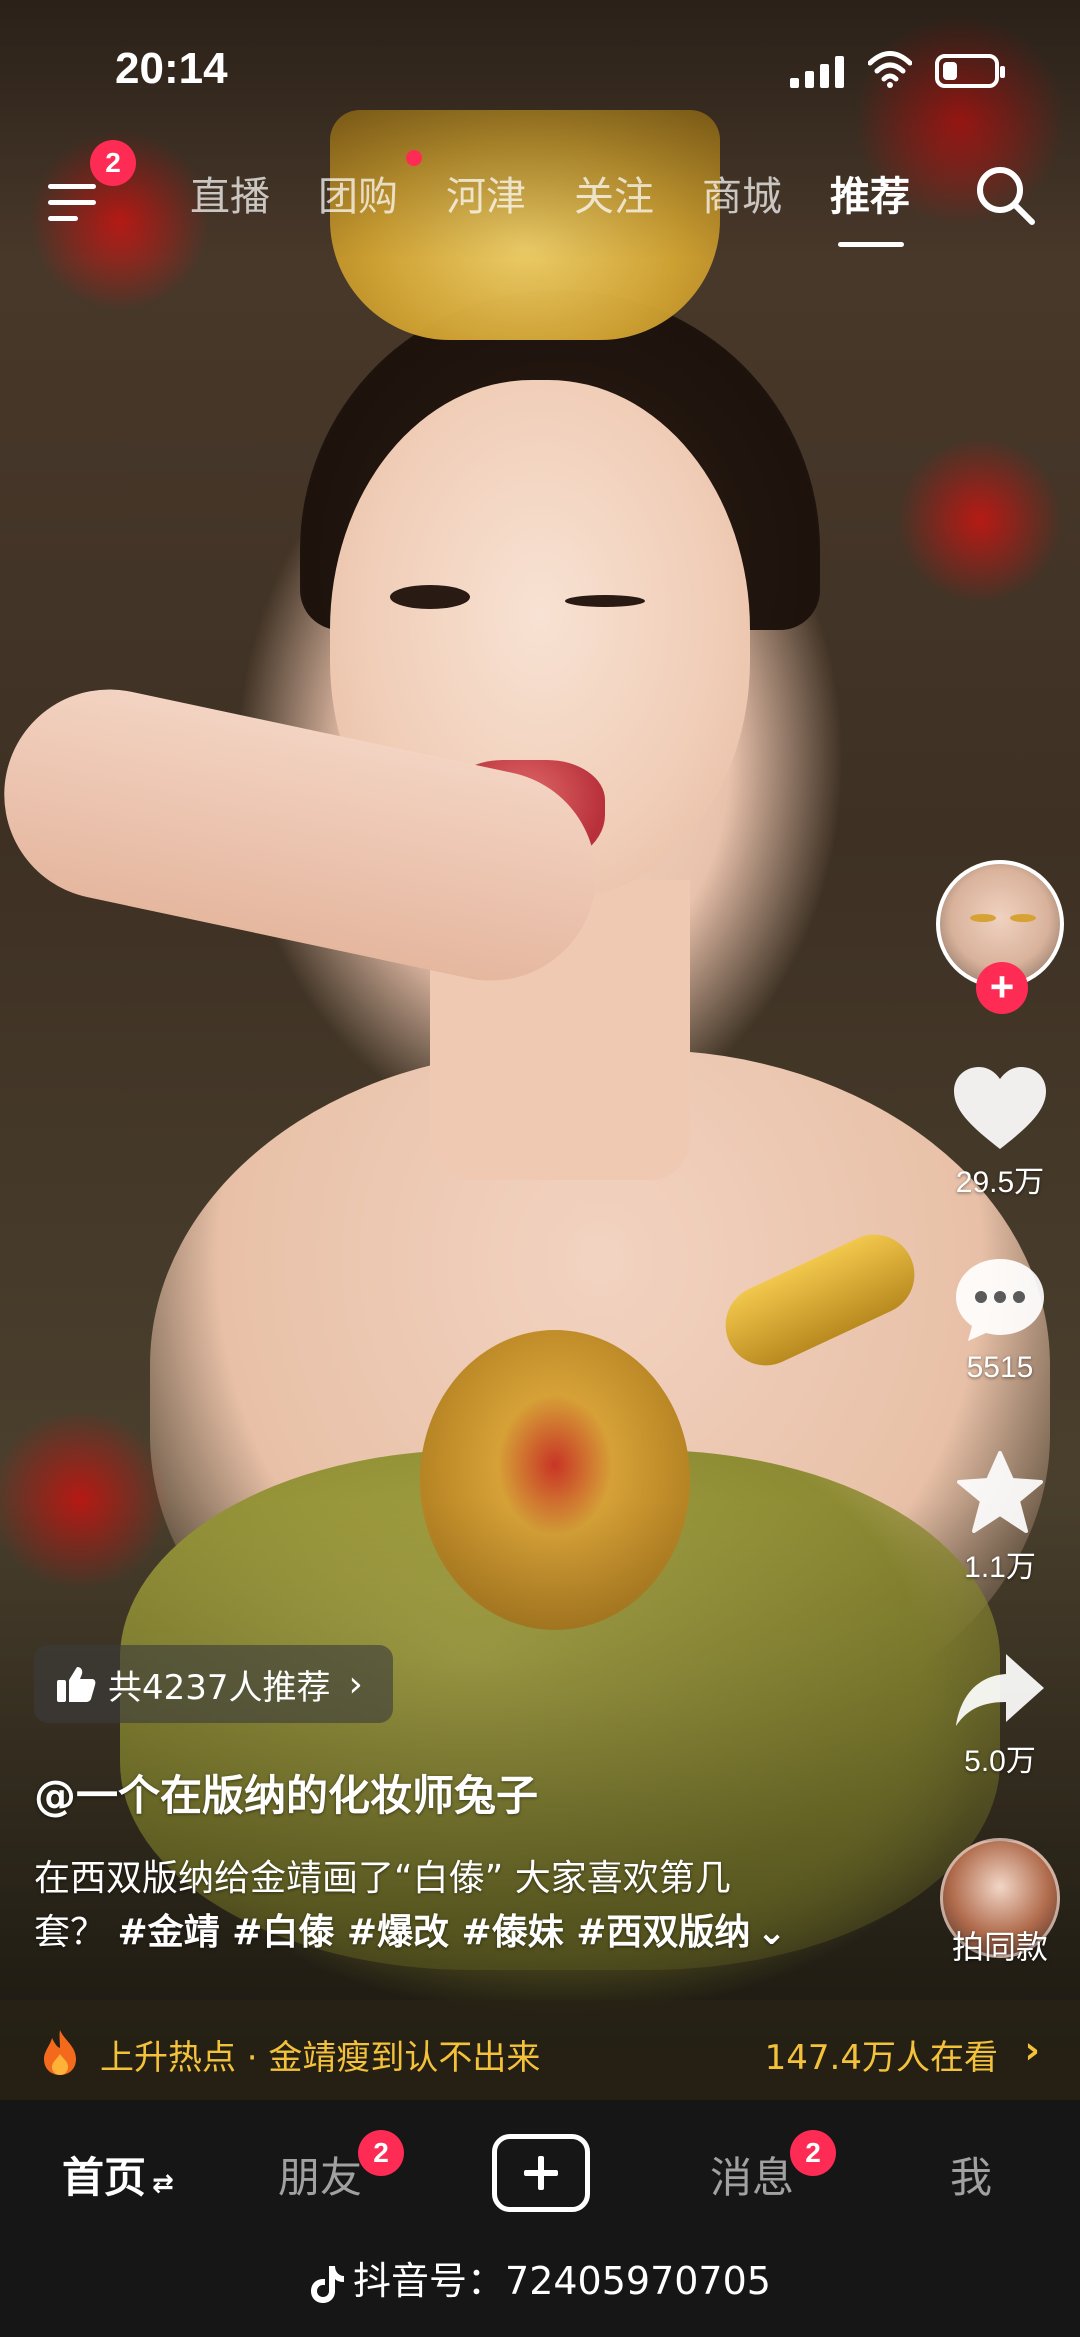  Describe the element at coordinates (881, 2058) in the screenshot. I see `trending-viewers: 147.4万人在看` at that location.